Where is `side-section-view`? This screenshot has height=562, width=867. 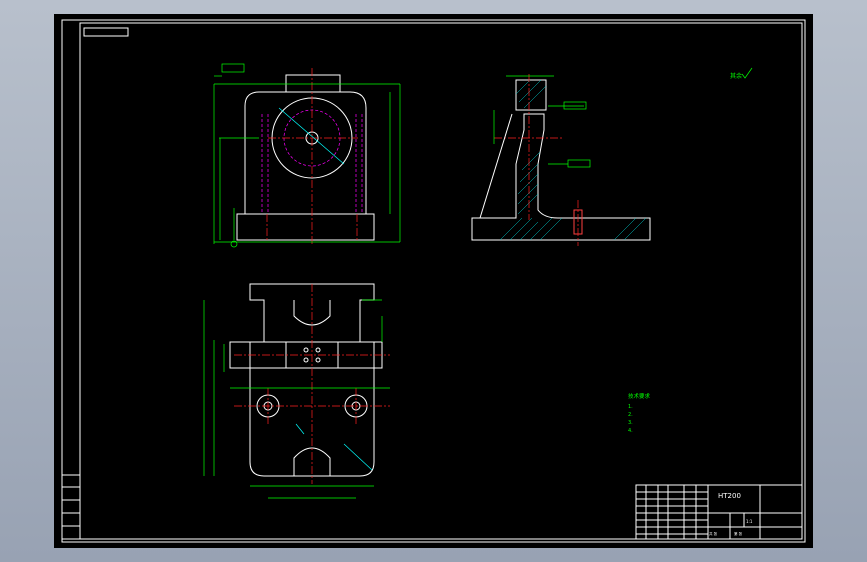 side-section-view is located at coordinates (561, 160).